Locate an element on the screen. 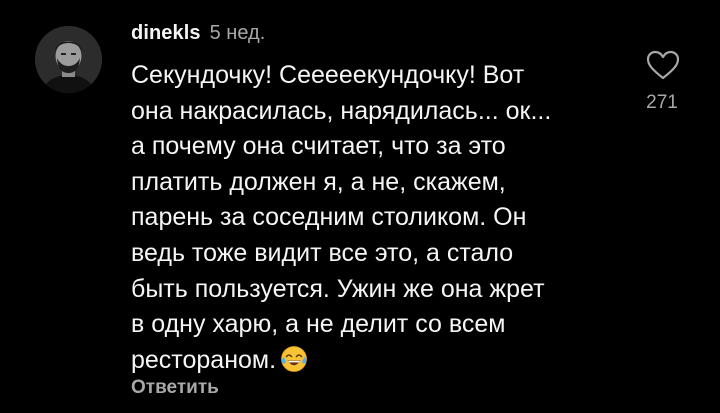 This screenshot has height=413, width=720. avatar is located at coordinates (68, 59).